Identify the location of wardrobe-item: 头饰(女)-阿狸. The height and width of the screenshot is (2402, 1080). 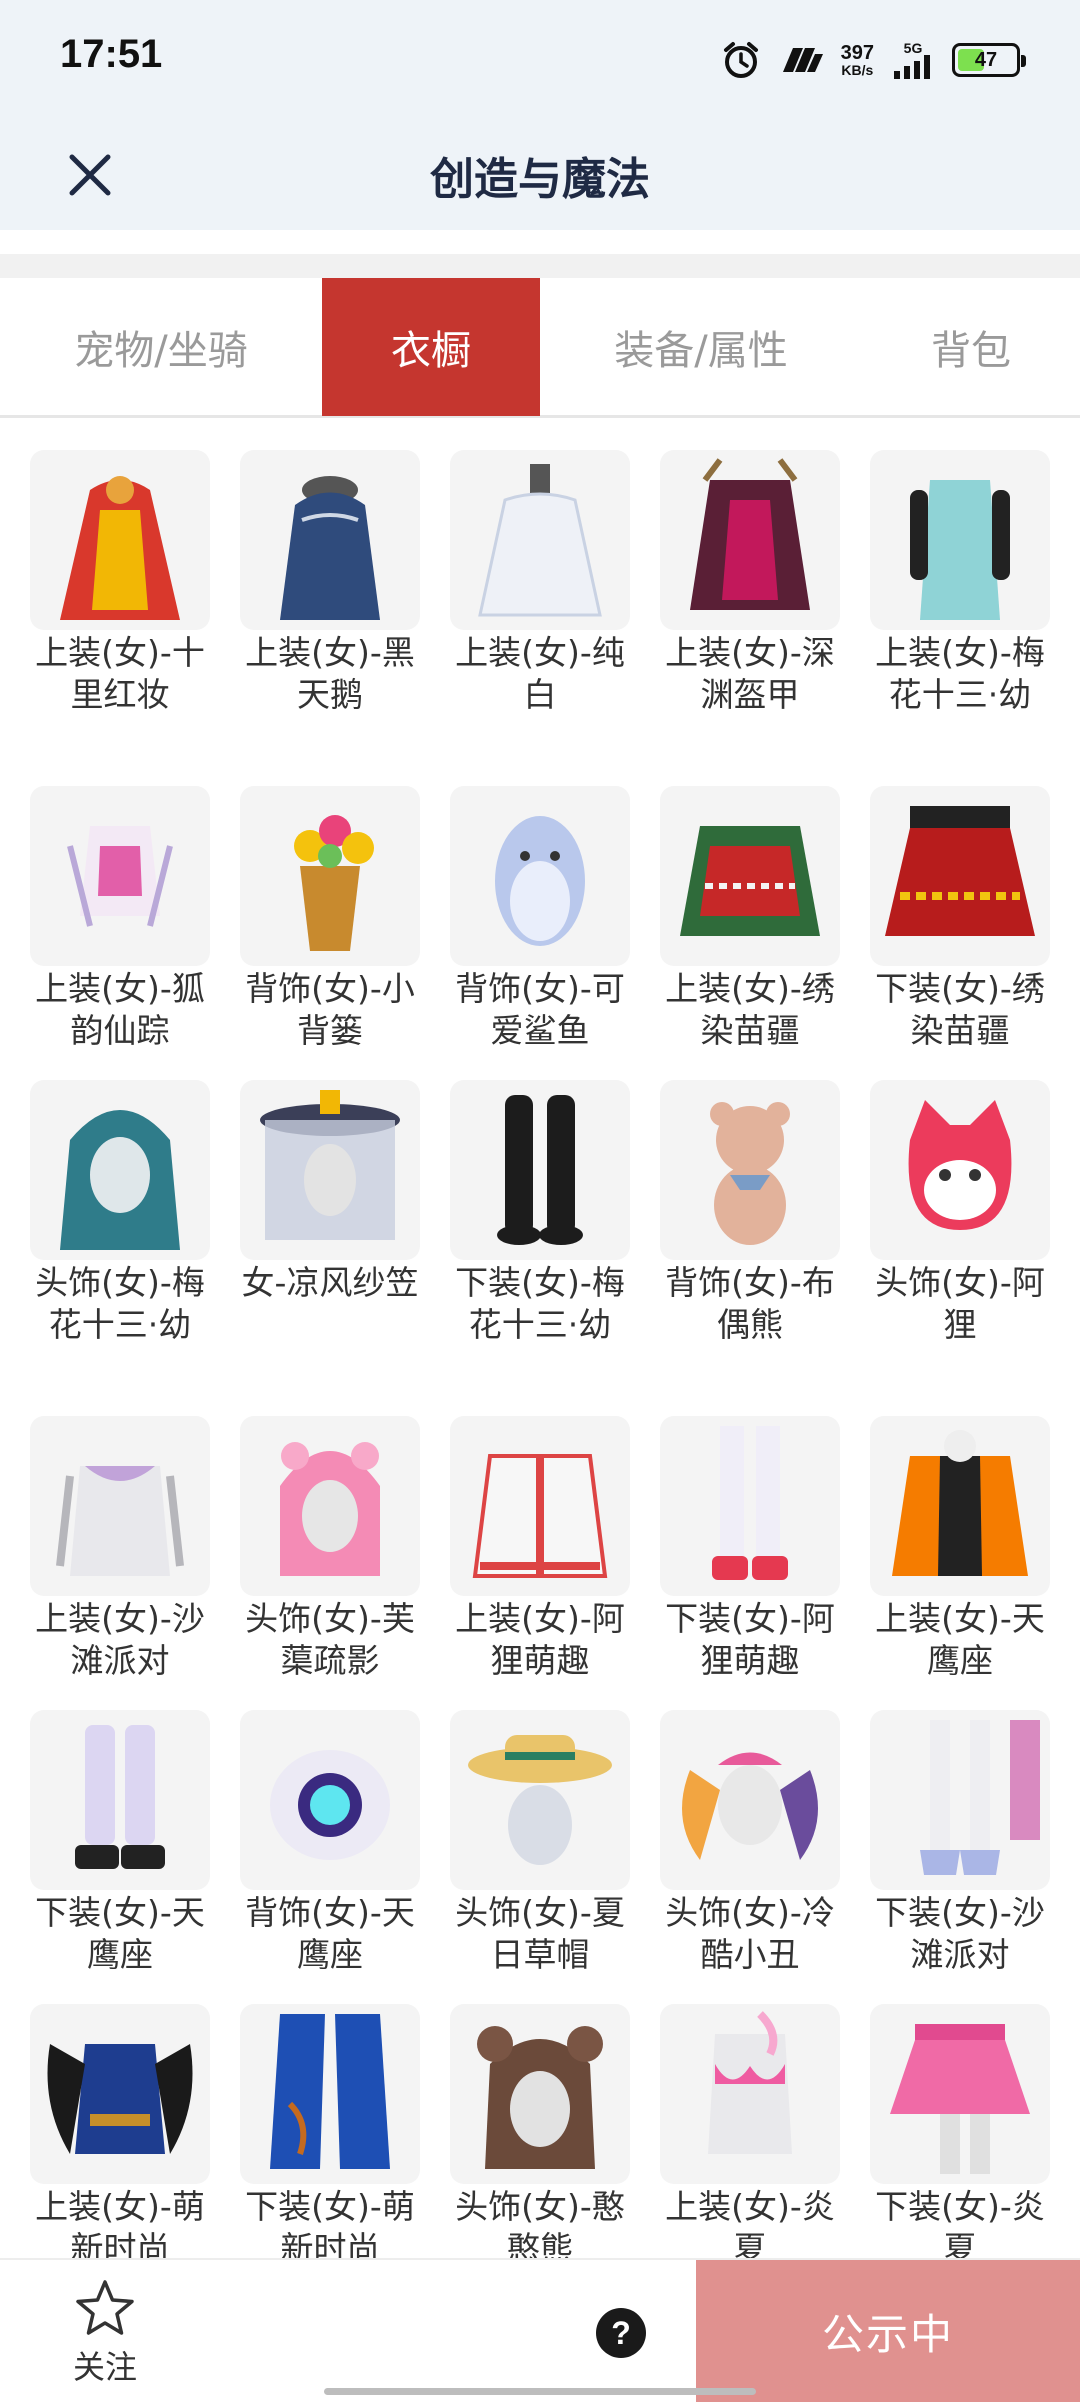
(960, 1213).